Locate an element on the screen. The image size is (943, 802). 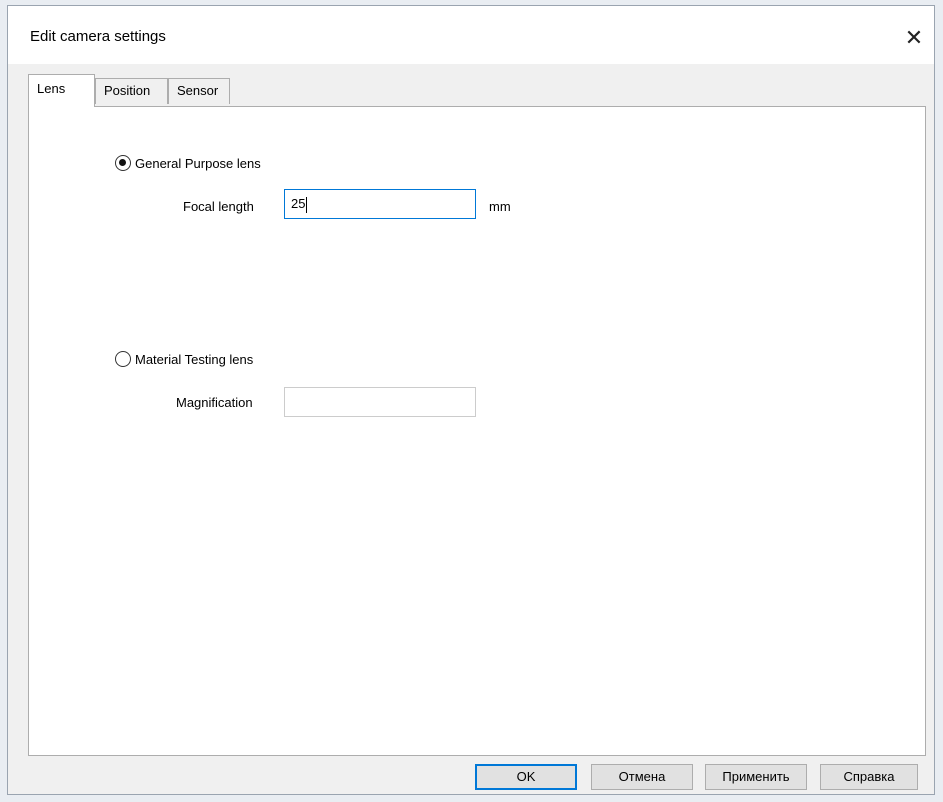
tab-strip: Lens Position Sensor is located at coordinates (476, 90).